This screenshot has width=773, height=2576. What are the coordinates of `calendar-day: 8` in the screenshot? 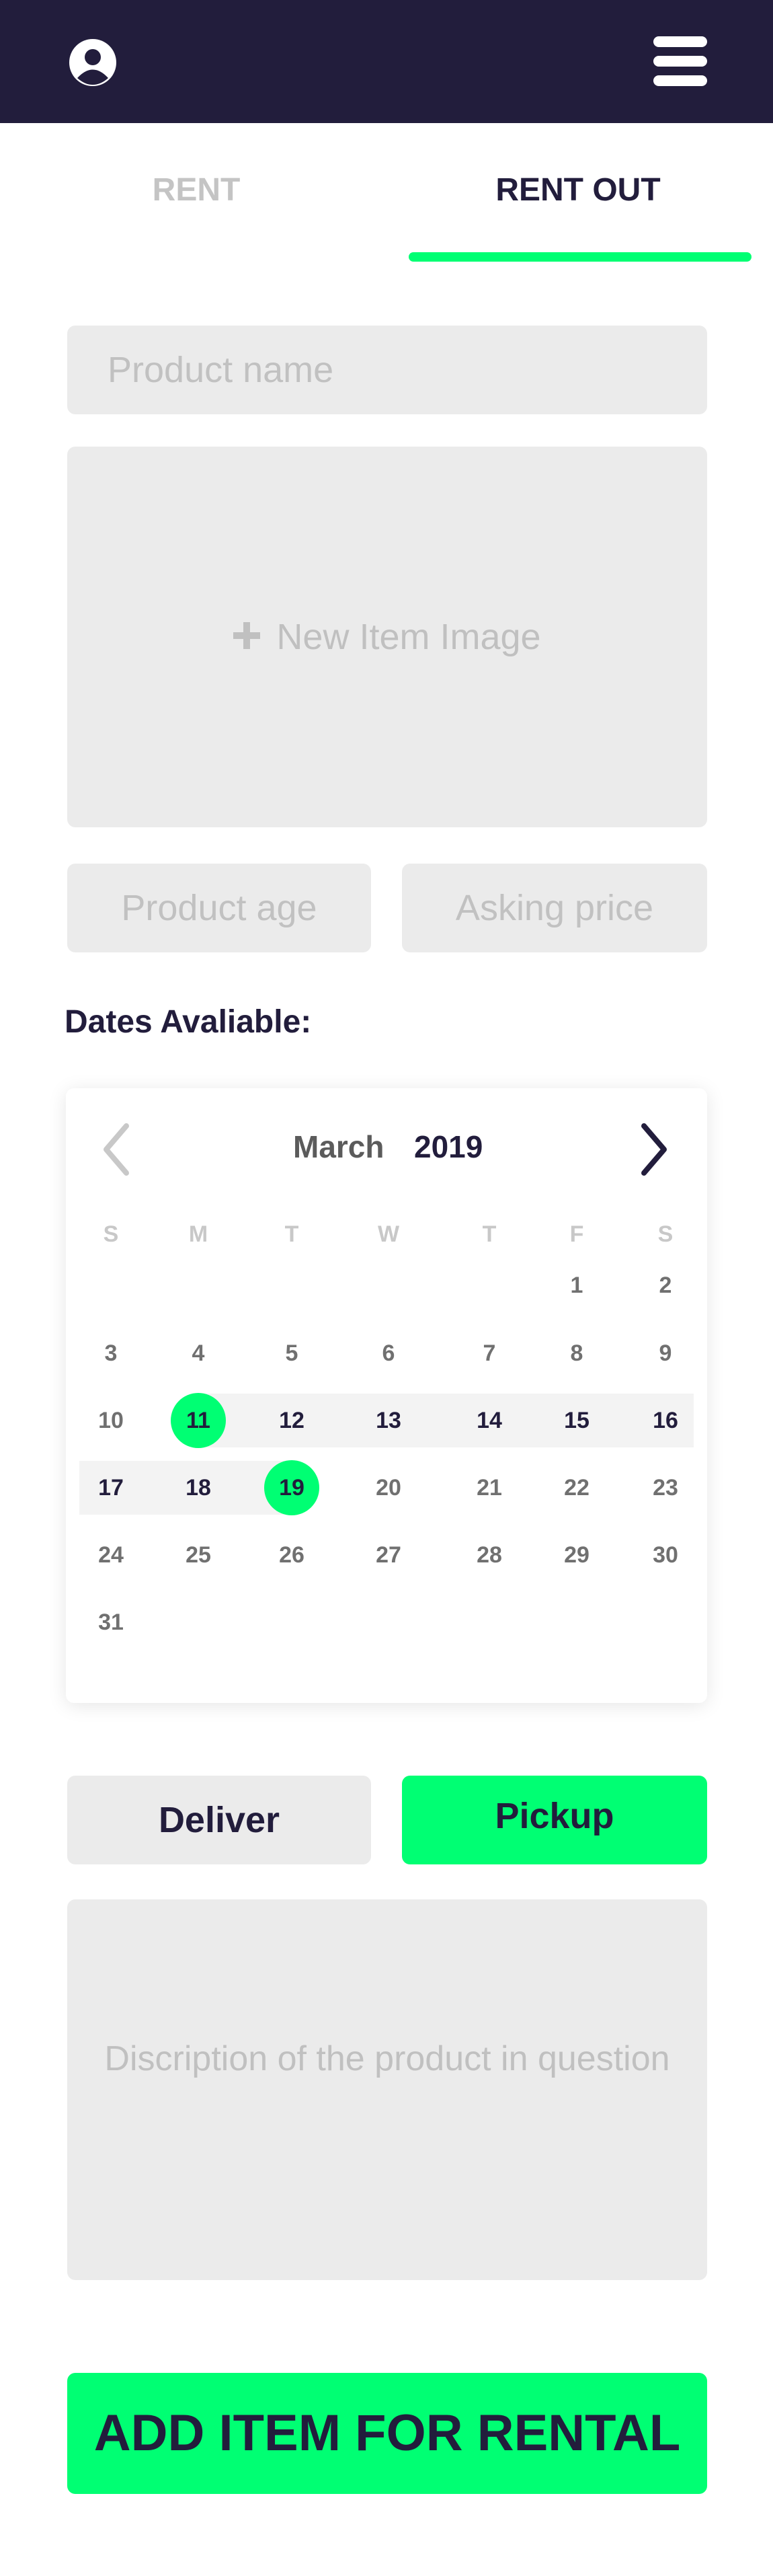 It's located at (577, 1353).